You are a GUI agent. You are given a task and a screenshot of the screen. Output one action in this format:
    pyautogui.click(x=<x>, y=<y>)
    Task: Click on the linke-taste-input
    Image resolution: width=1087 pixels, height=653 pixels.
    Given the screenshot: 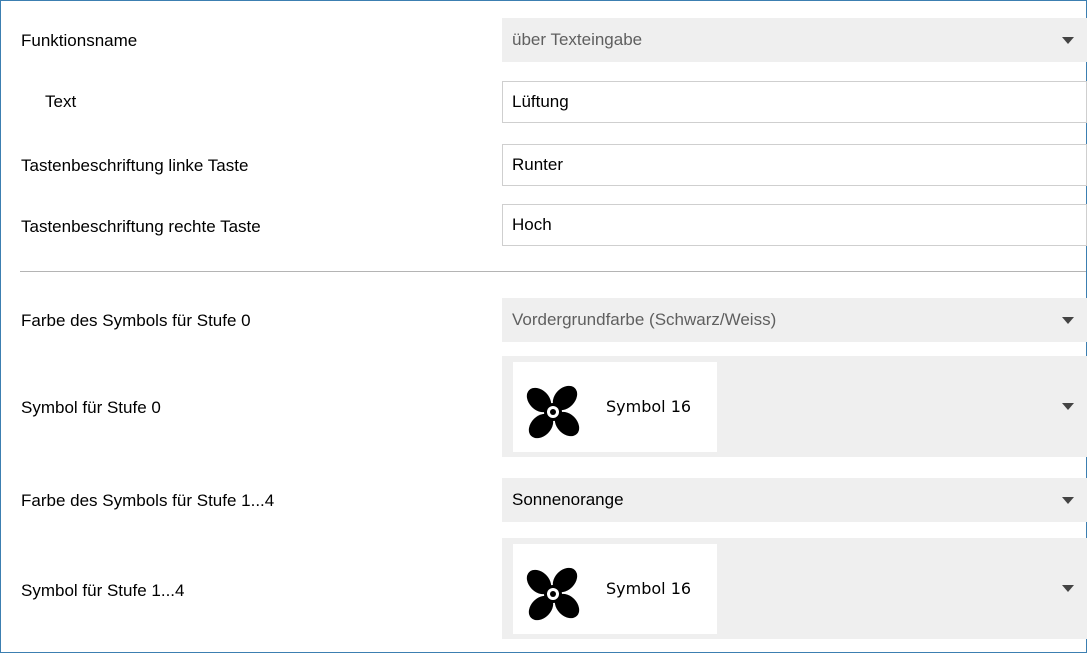 What is the action you would take?
    pyautogui.click(x=782, y=165)
    